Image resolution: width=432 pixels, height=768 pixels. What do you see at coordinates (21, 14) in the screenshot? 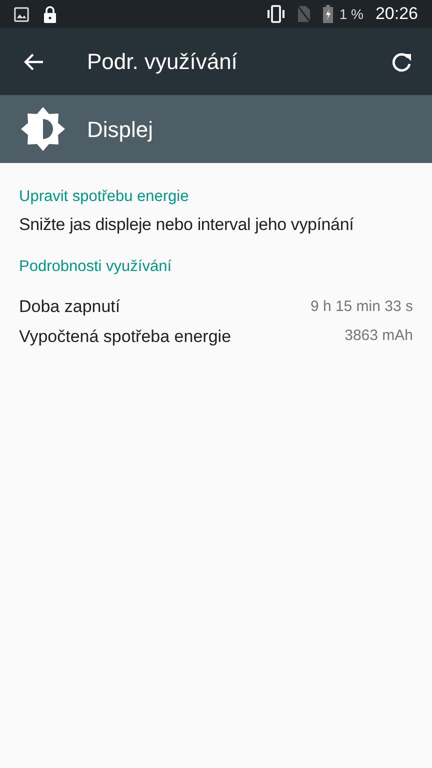
I see `picture-icon` at bounding box center [21, 14].